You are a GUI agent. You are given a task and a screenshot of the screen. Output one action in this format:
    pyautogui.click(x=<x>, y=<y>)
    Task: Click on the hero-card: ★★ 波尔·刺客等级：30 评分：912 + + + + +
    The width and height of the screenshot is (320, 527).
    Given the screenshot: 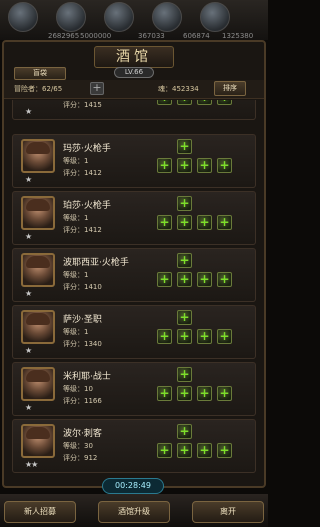 What is the action you would take?
    pyautogui.click(x=134, y=446)
    